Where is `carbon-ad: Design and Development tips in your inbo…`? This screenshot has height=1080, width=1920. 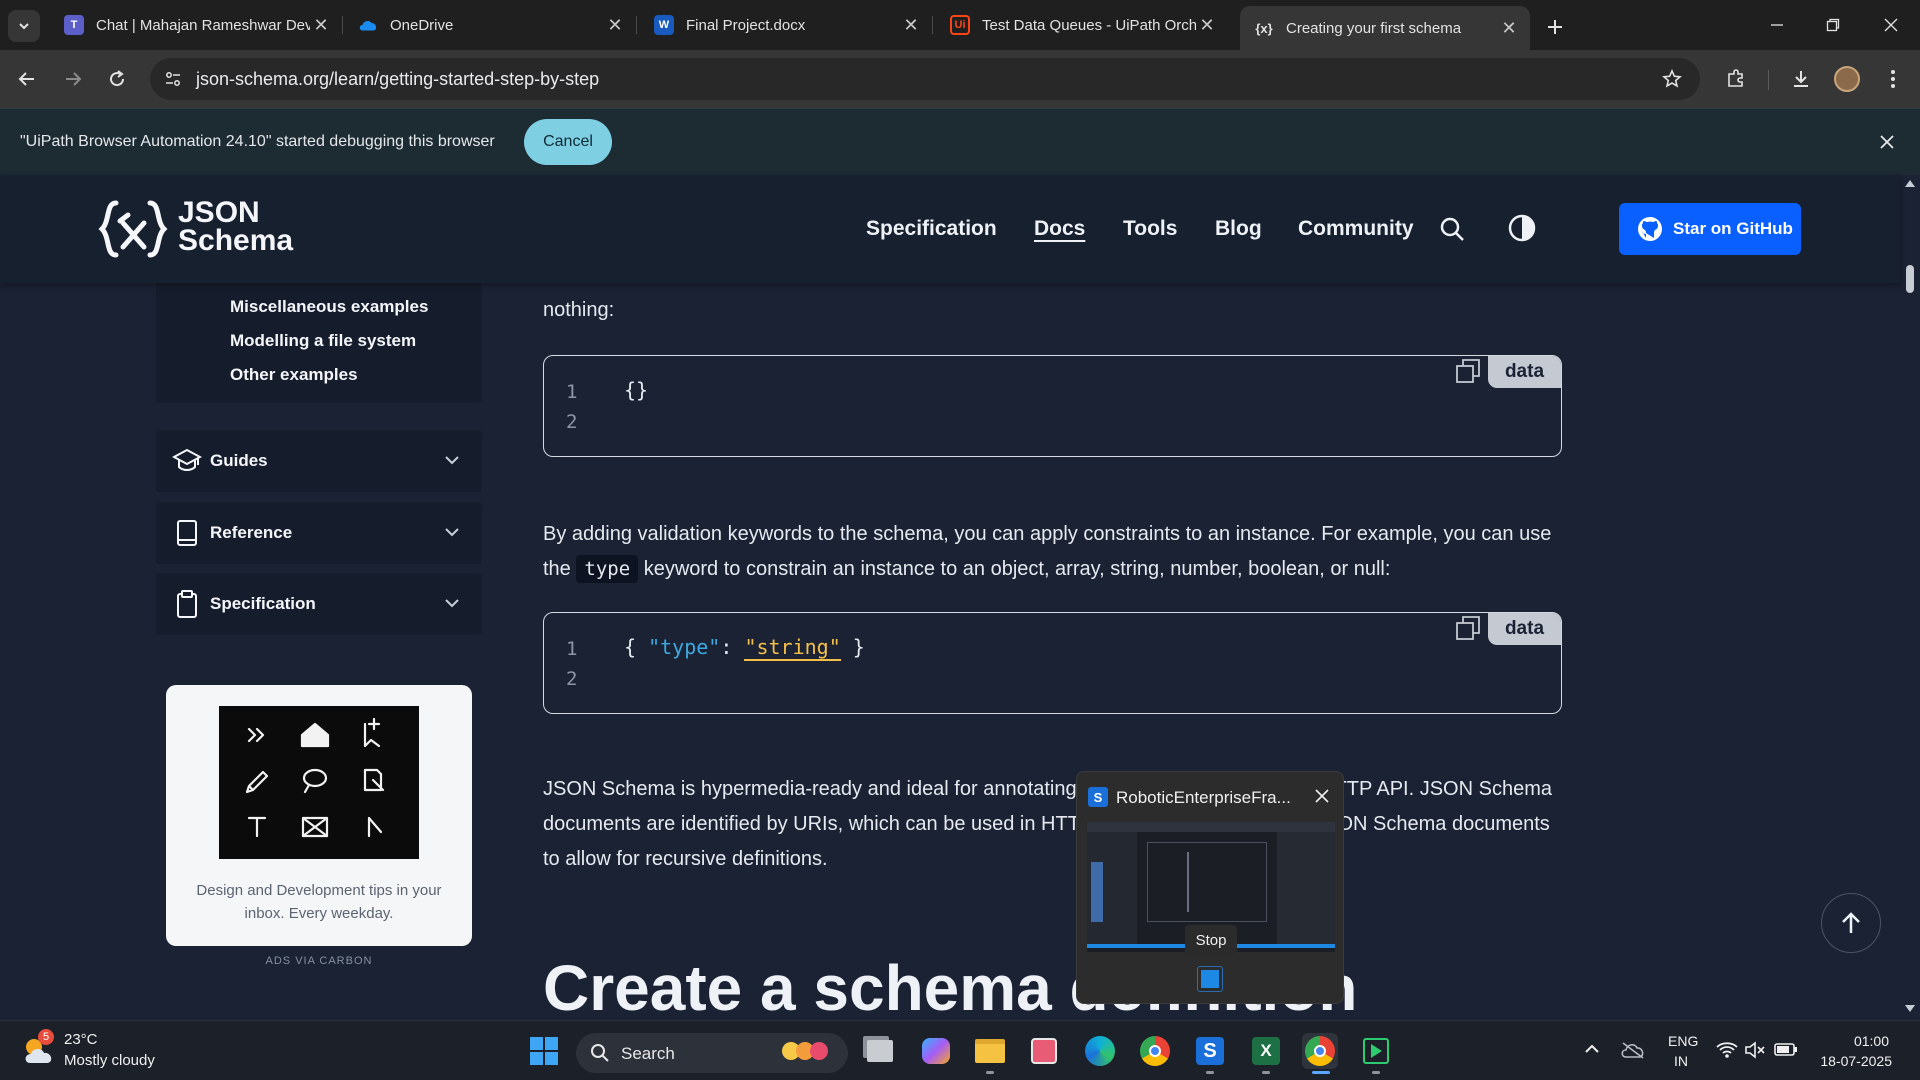 carbon-ad: Design and Development tips in your inbo… is located at coordinates (319, 815).